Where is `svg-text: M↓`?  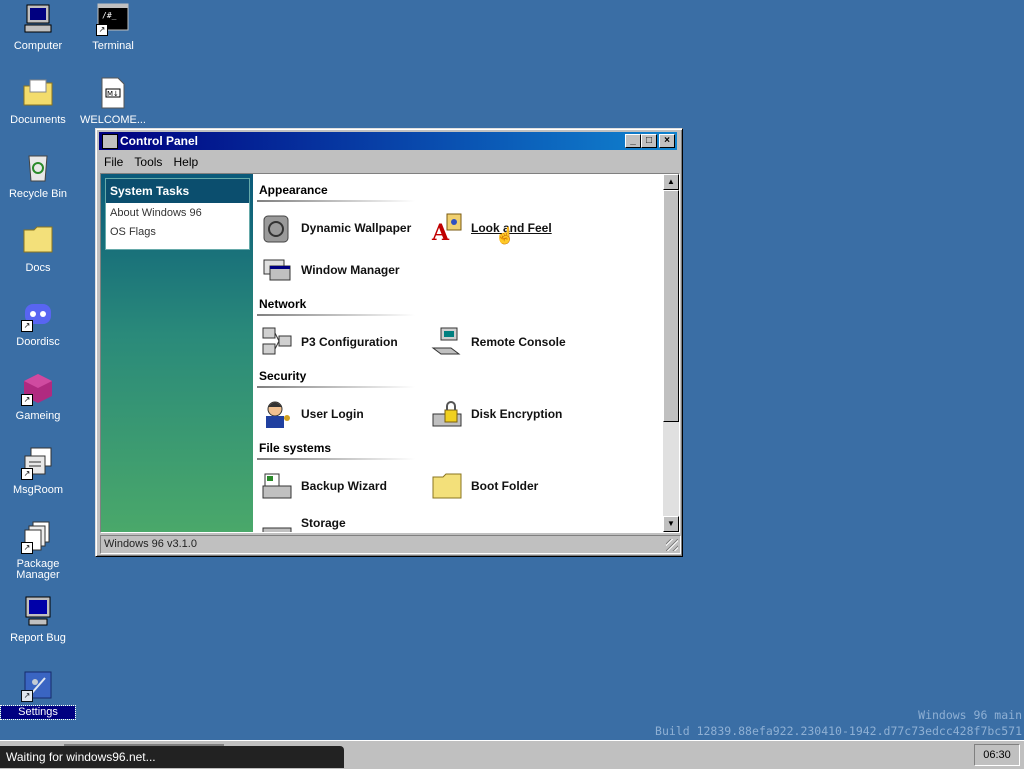
svg-text: M↓ is located at coordinates (113, 94).